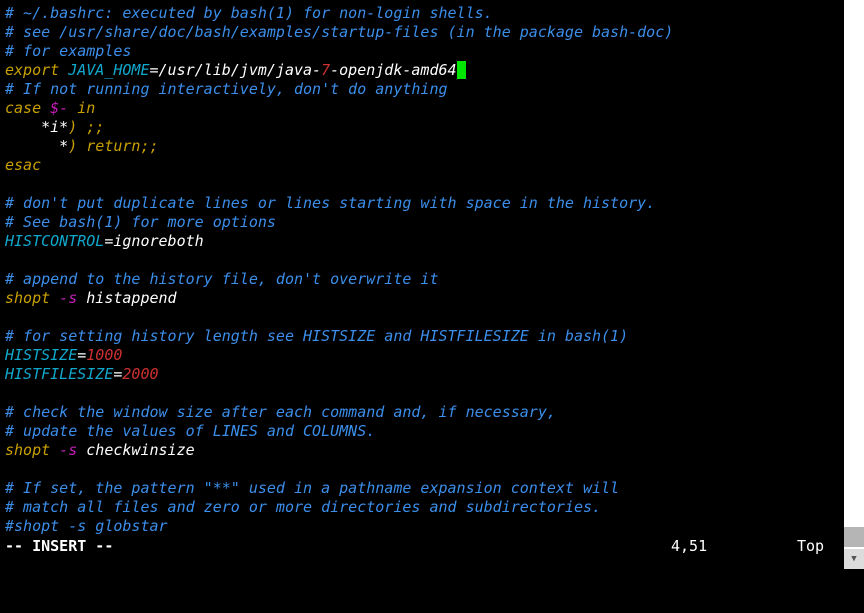 Image resolution: width=864 pixels, height=613 pixels. I want to click on cursor-position: 4,51, so click(689, 546).